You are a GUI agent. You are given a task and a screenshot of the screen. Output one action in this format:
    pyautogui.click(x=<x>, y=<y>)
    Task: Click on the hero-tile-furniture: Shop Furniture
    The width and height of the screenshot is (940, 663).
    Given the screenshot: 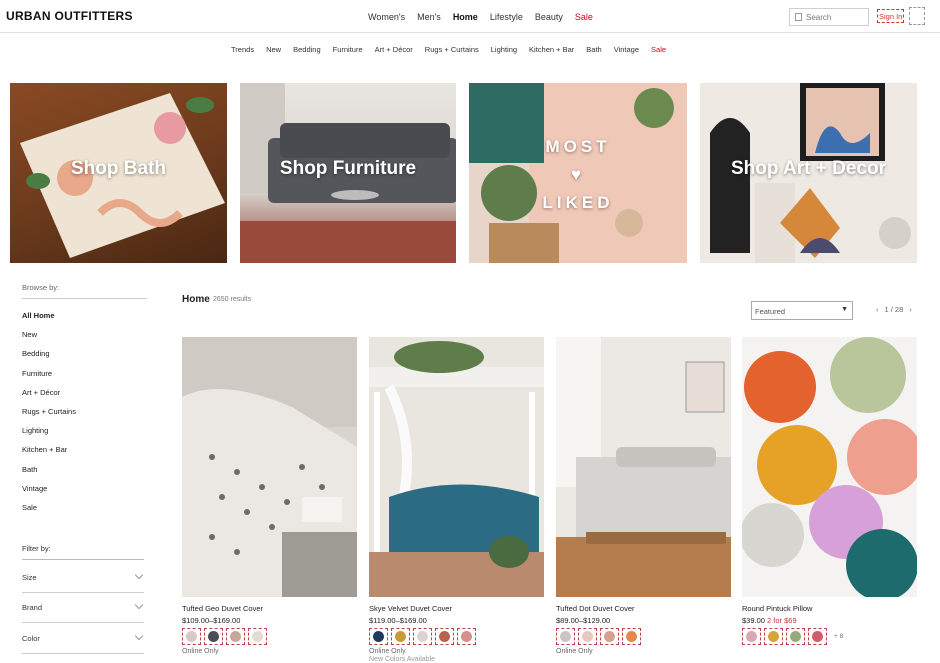 What is the action you would take?
    pyautogui.click(x=348, y=173)
    